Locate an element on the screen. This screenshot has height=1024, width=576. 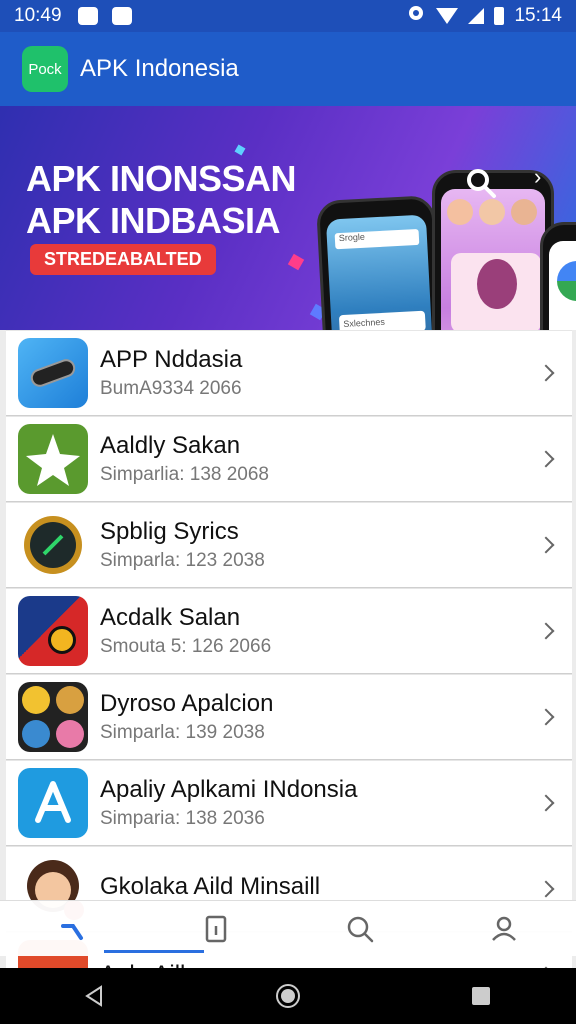
status-right: 15:14 is located at coordinates (484, 16).